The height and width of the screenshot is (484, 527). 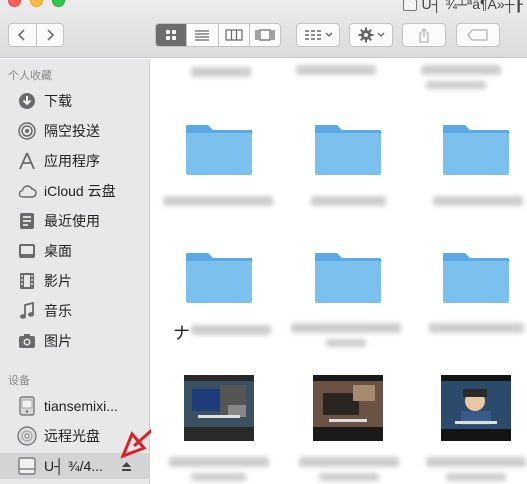 What do you see at coordinates (75, 101) in the screenshot?
I see `sidebar-item-downloads: 下载` at bounding box center [75, 101].